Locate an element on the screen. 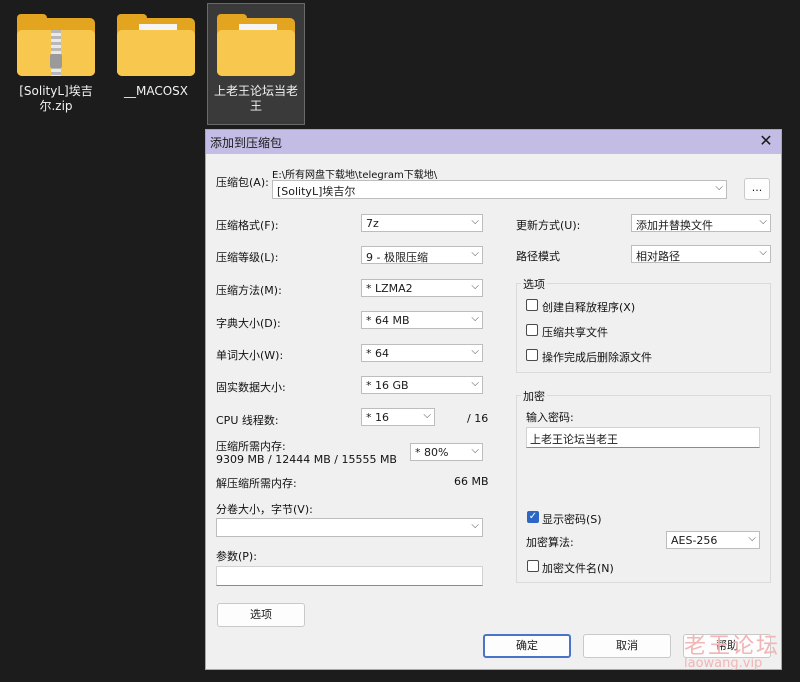 The width and height of the screenshot is (800, 682). update-select: 添加并替换文件 ⌵ is located at coordinates (701, 223).